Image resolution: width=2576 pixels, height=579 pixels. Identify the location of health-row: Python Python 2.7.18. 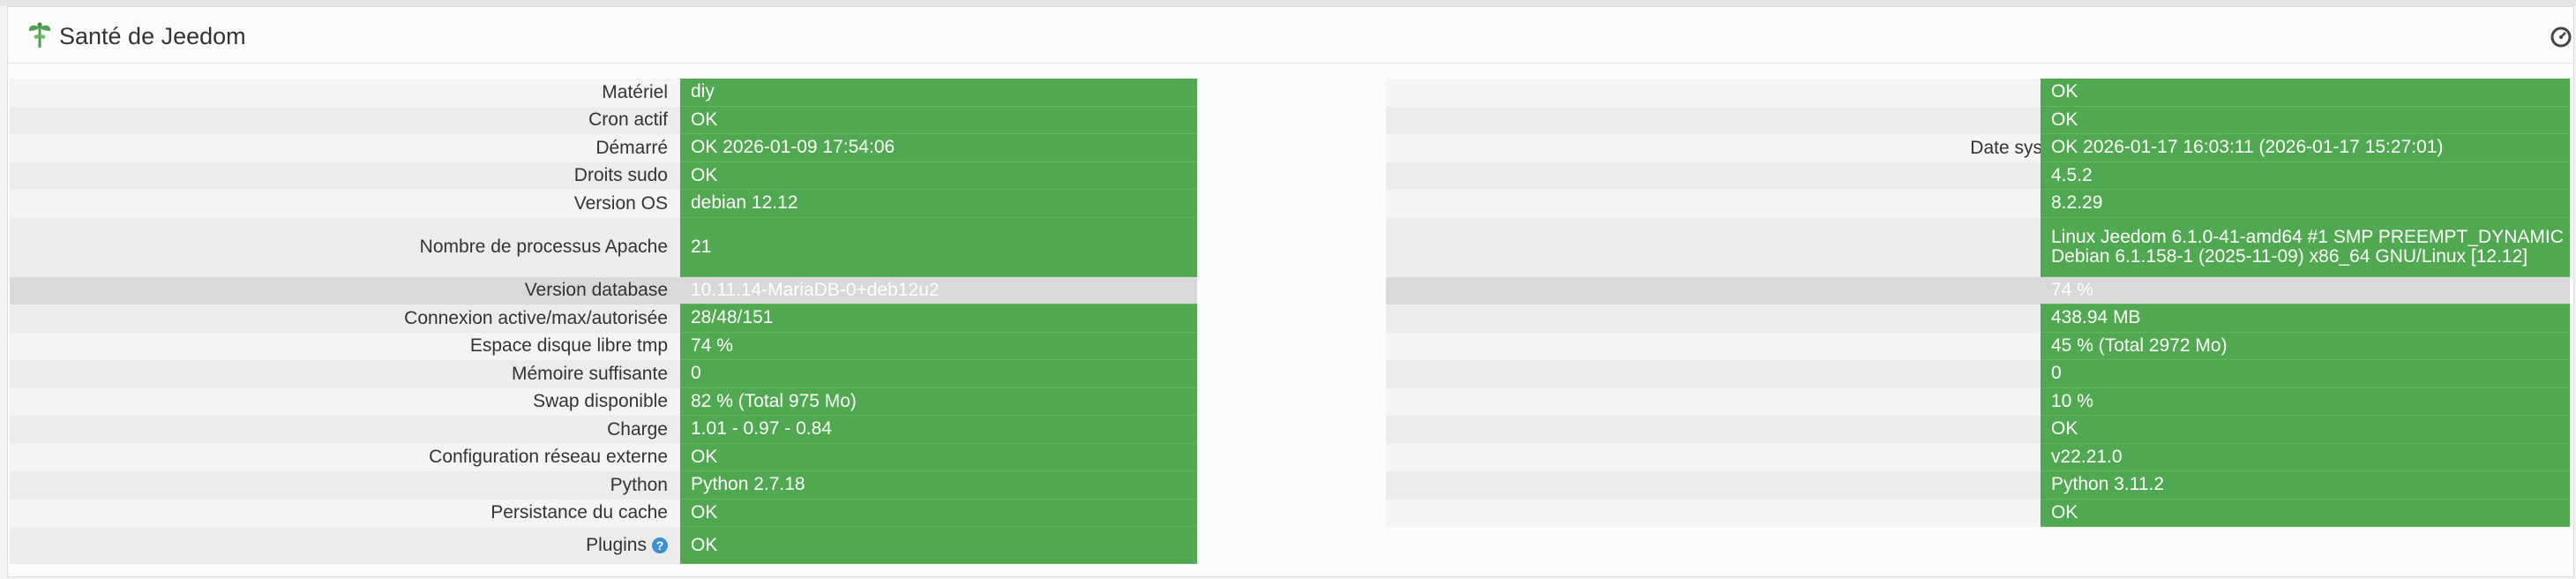
(603, 485).